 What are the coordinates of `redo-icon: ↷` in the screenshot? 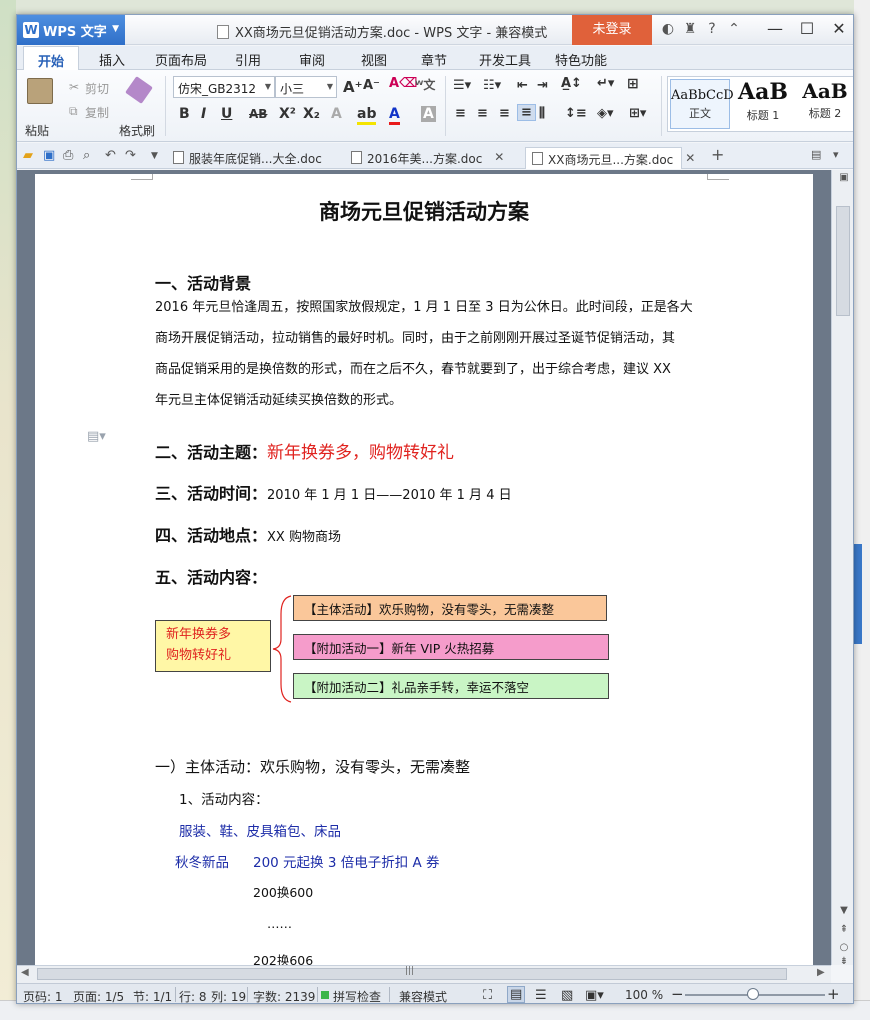 It's located at (130, 155).